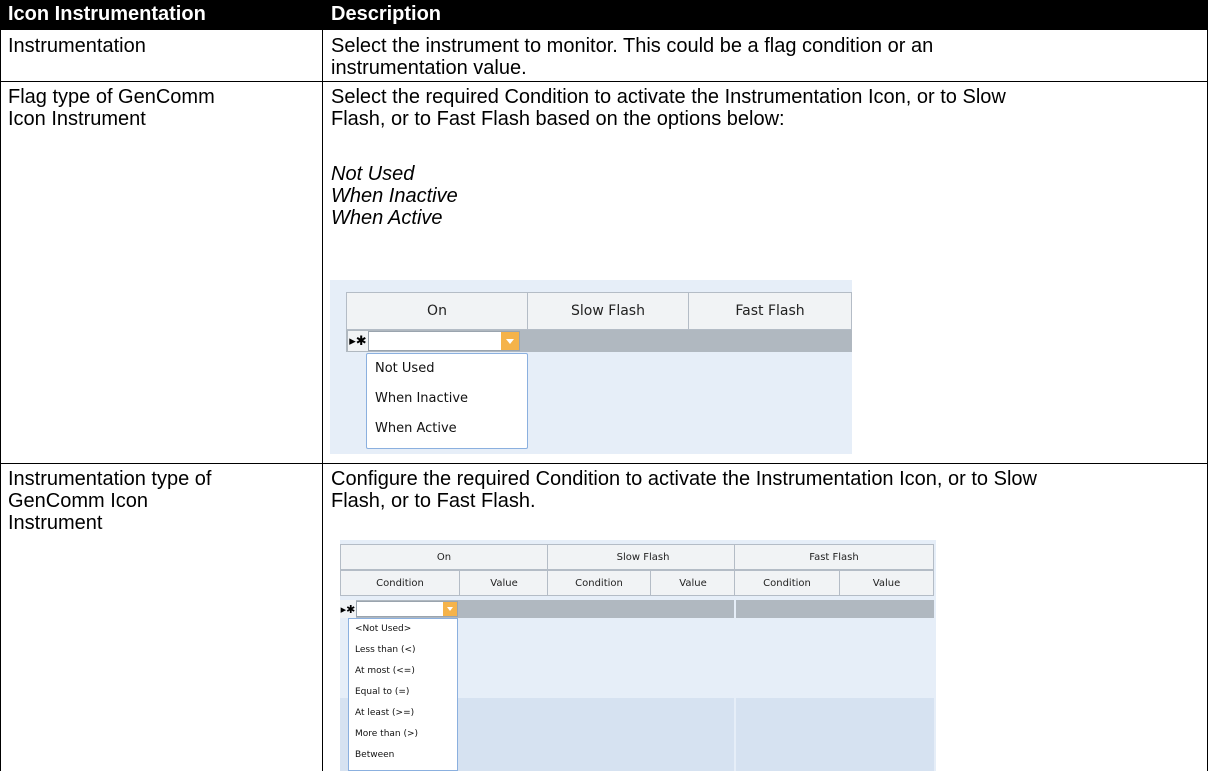 The height and width of the screenshot is (771, 1208). What do you see at coordinates (433, 501) in the screenshot?
I see `row-description-line: Flash, or to Fast Flash.` at bounding box center [433, 501].